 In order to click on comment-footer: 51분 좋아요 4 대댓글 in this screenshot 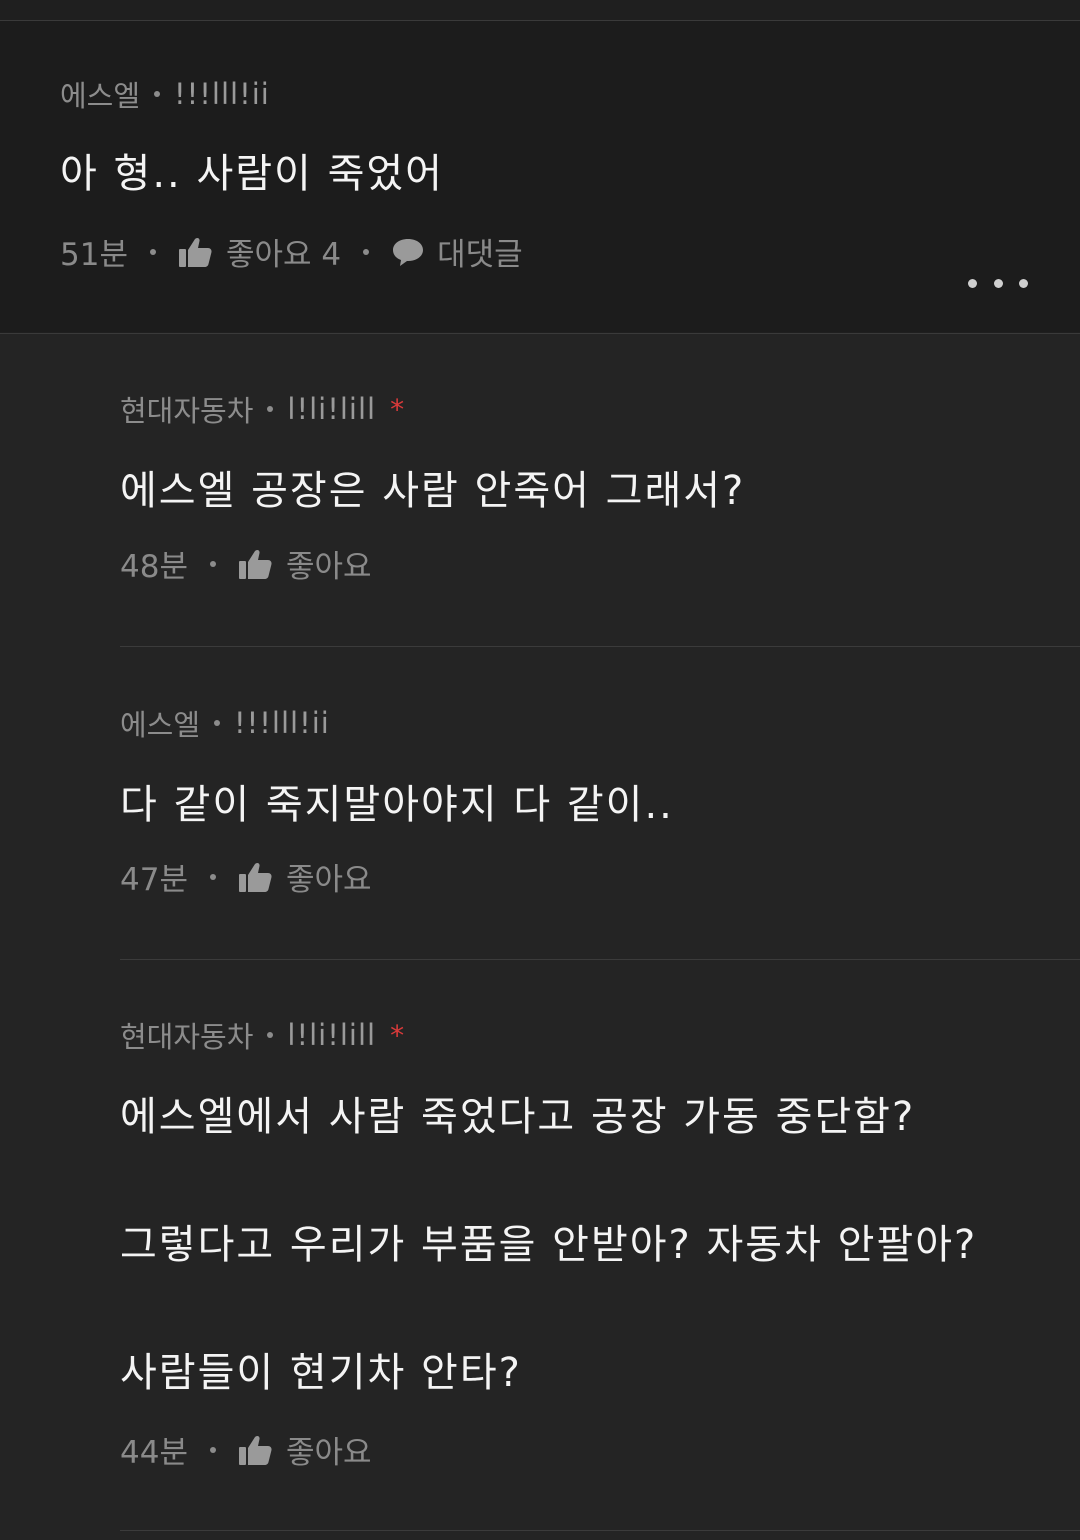, I will do `click(291, 251)`.